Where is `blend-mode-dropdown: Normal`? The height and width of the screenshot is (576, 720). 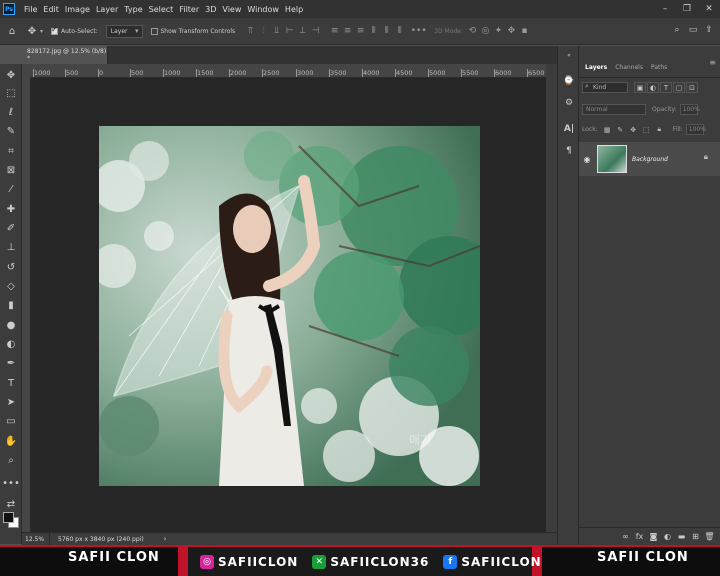 blend-mode-dropdown: Normal is located at coordinates (614, 109).